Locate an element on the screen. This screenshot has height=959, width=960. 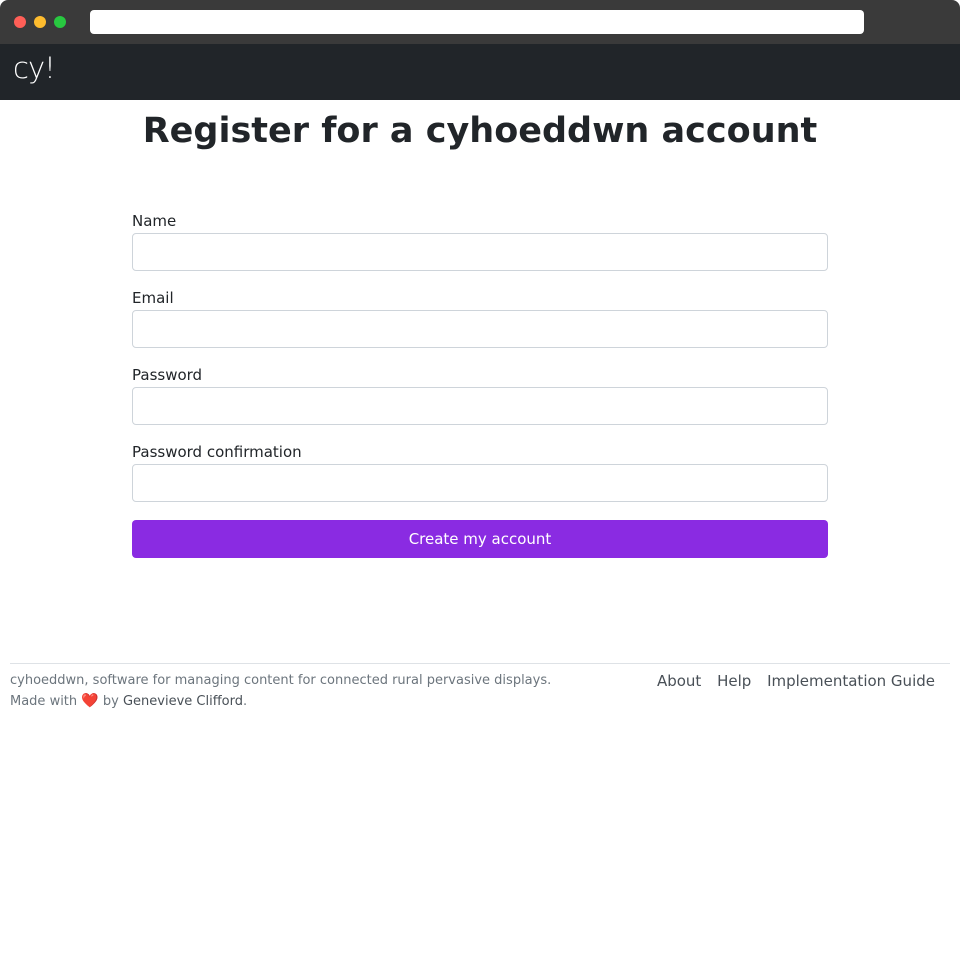
name-field-group: Name is located at coordinates (480, 248).